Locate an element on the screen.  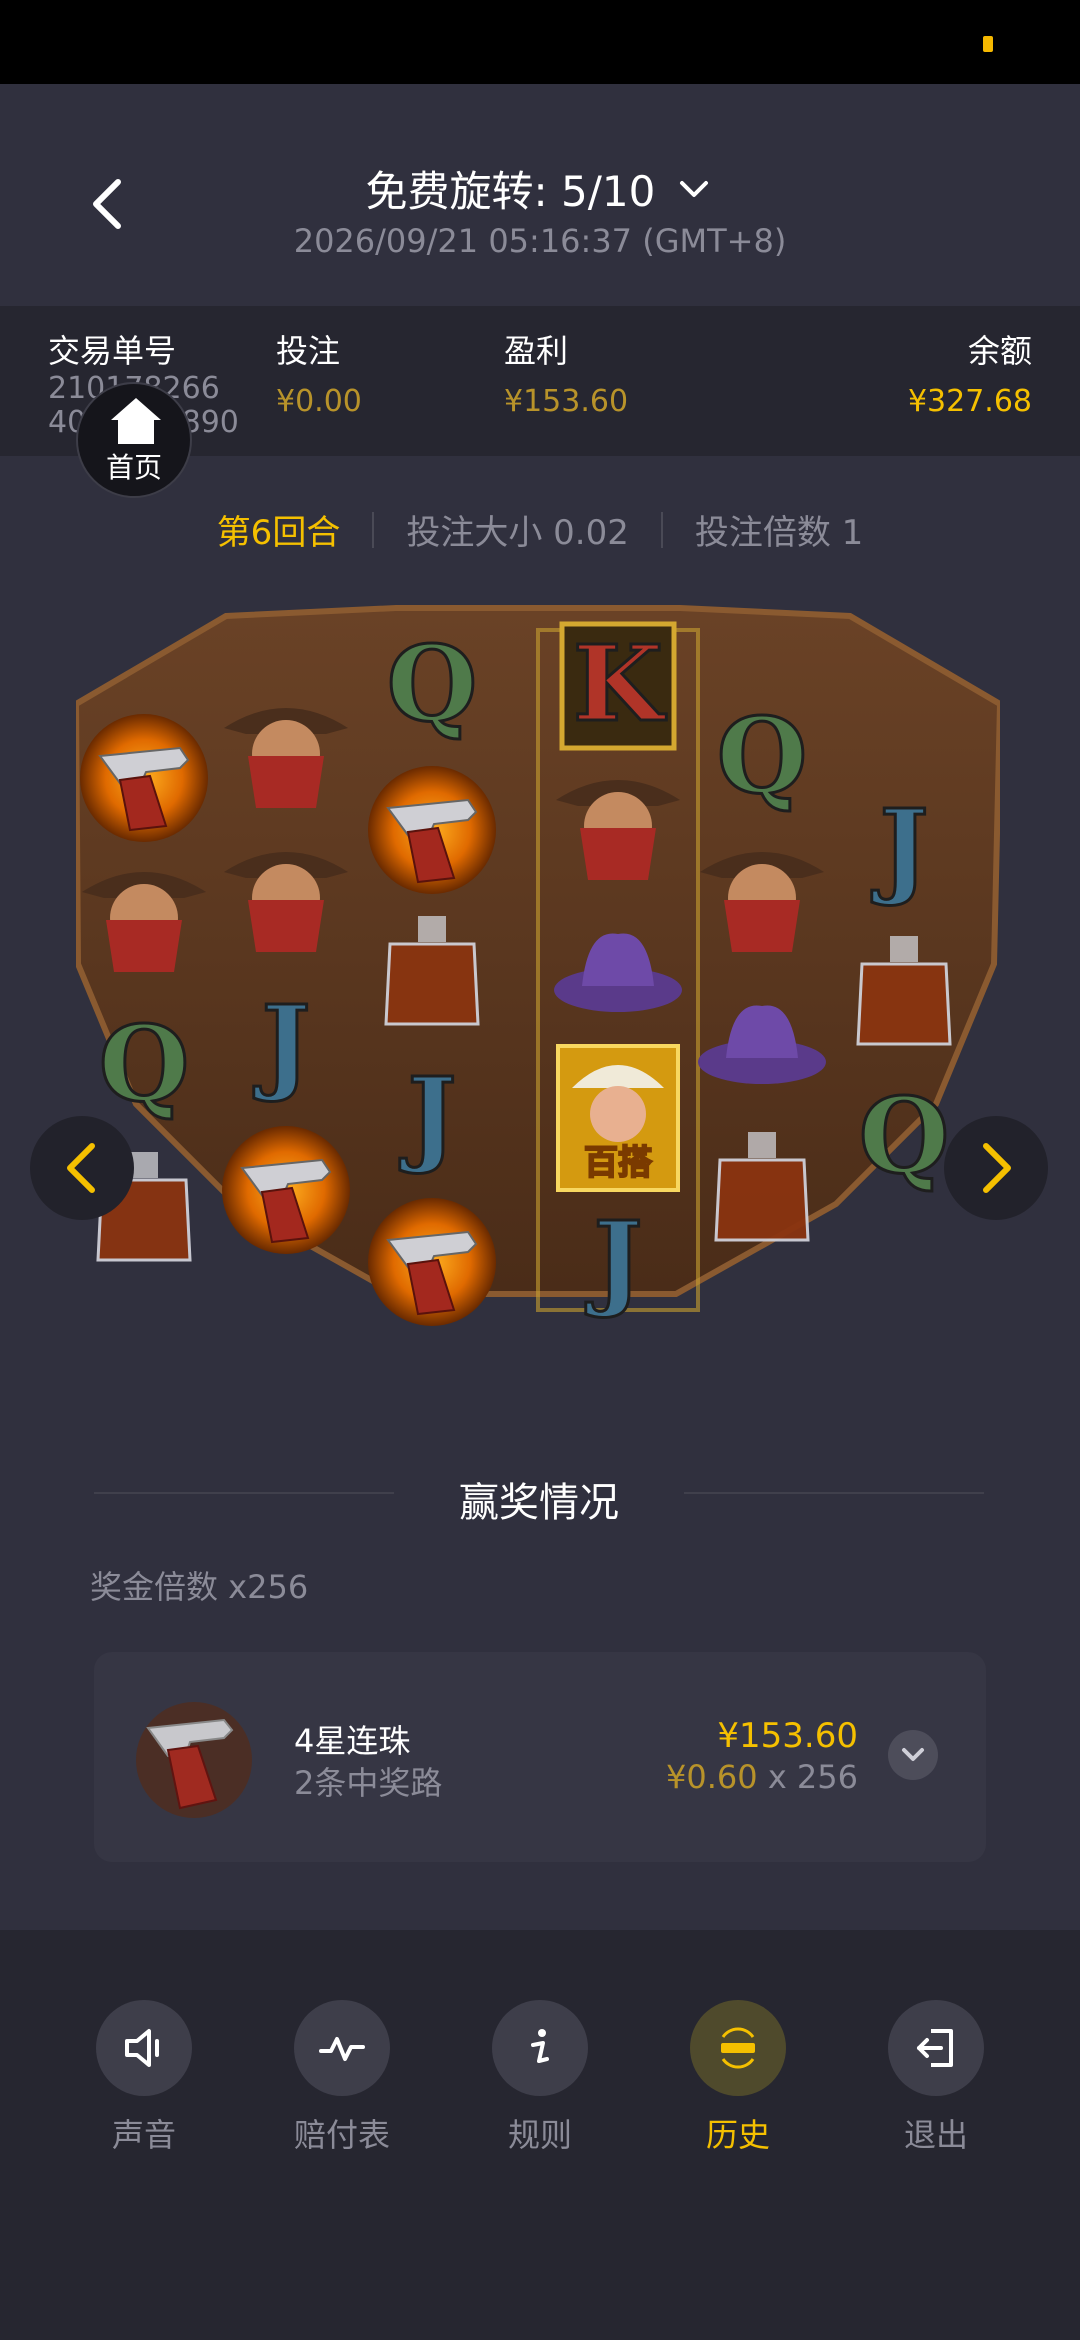
balance-label: 余额 is located at coordinates (999, 351).